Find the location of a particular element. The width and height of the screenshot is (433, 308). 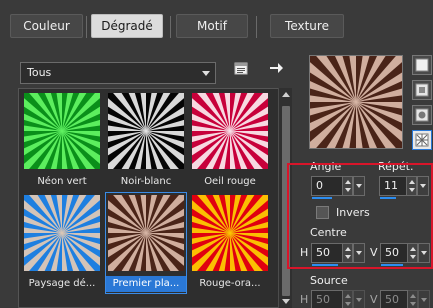

style-radial-button is located at coordinates (422, 115).